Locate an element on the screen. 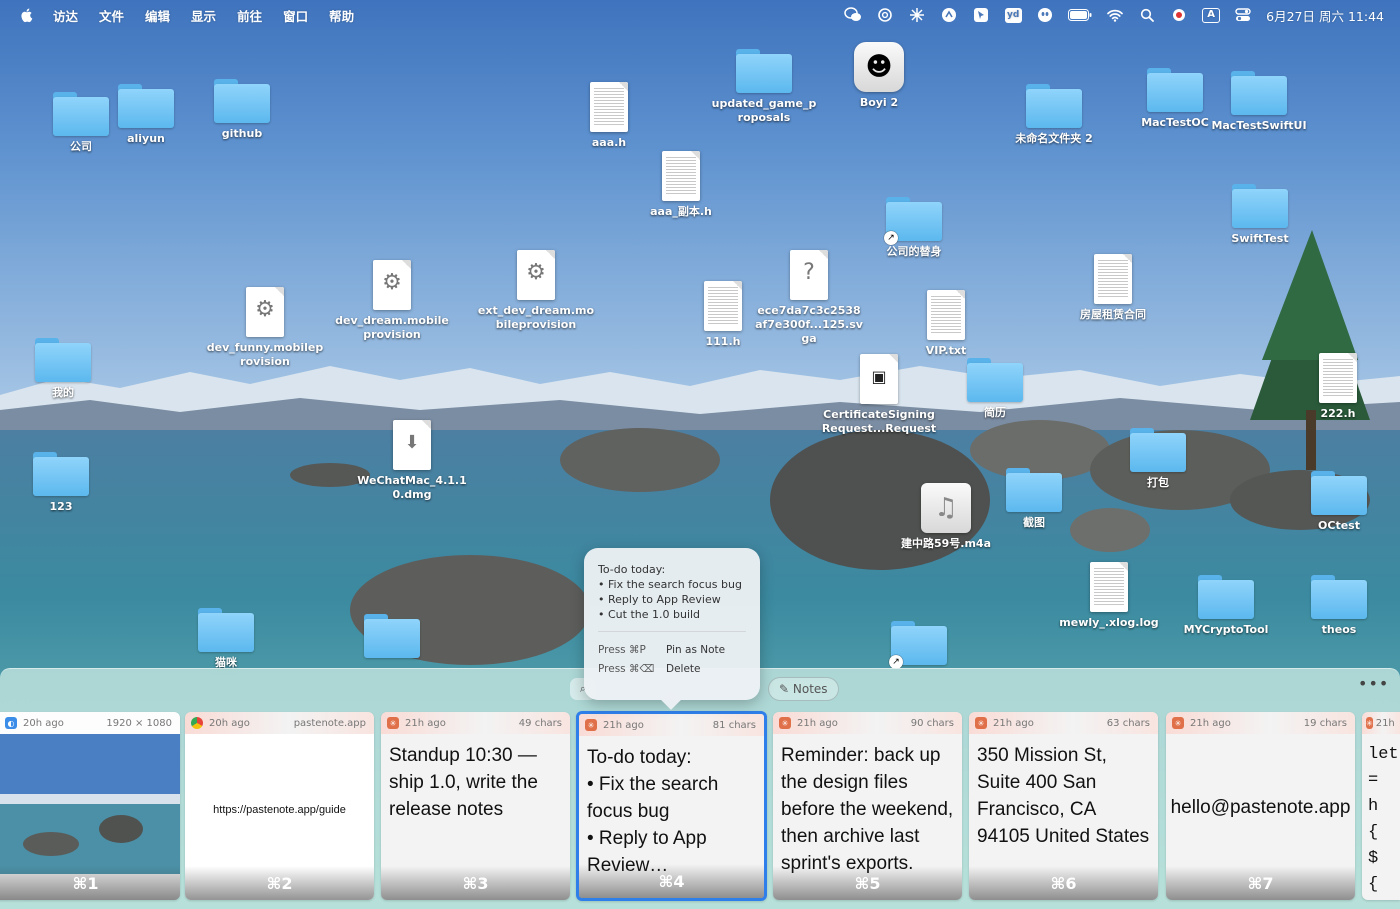 This screenshot has height=909, width=1400. search-icon is located at coordinates (1147, 15).